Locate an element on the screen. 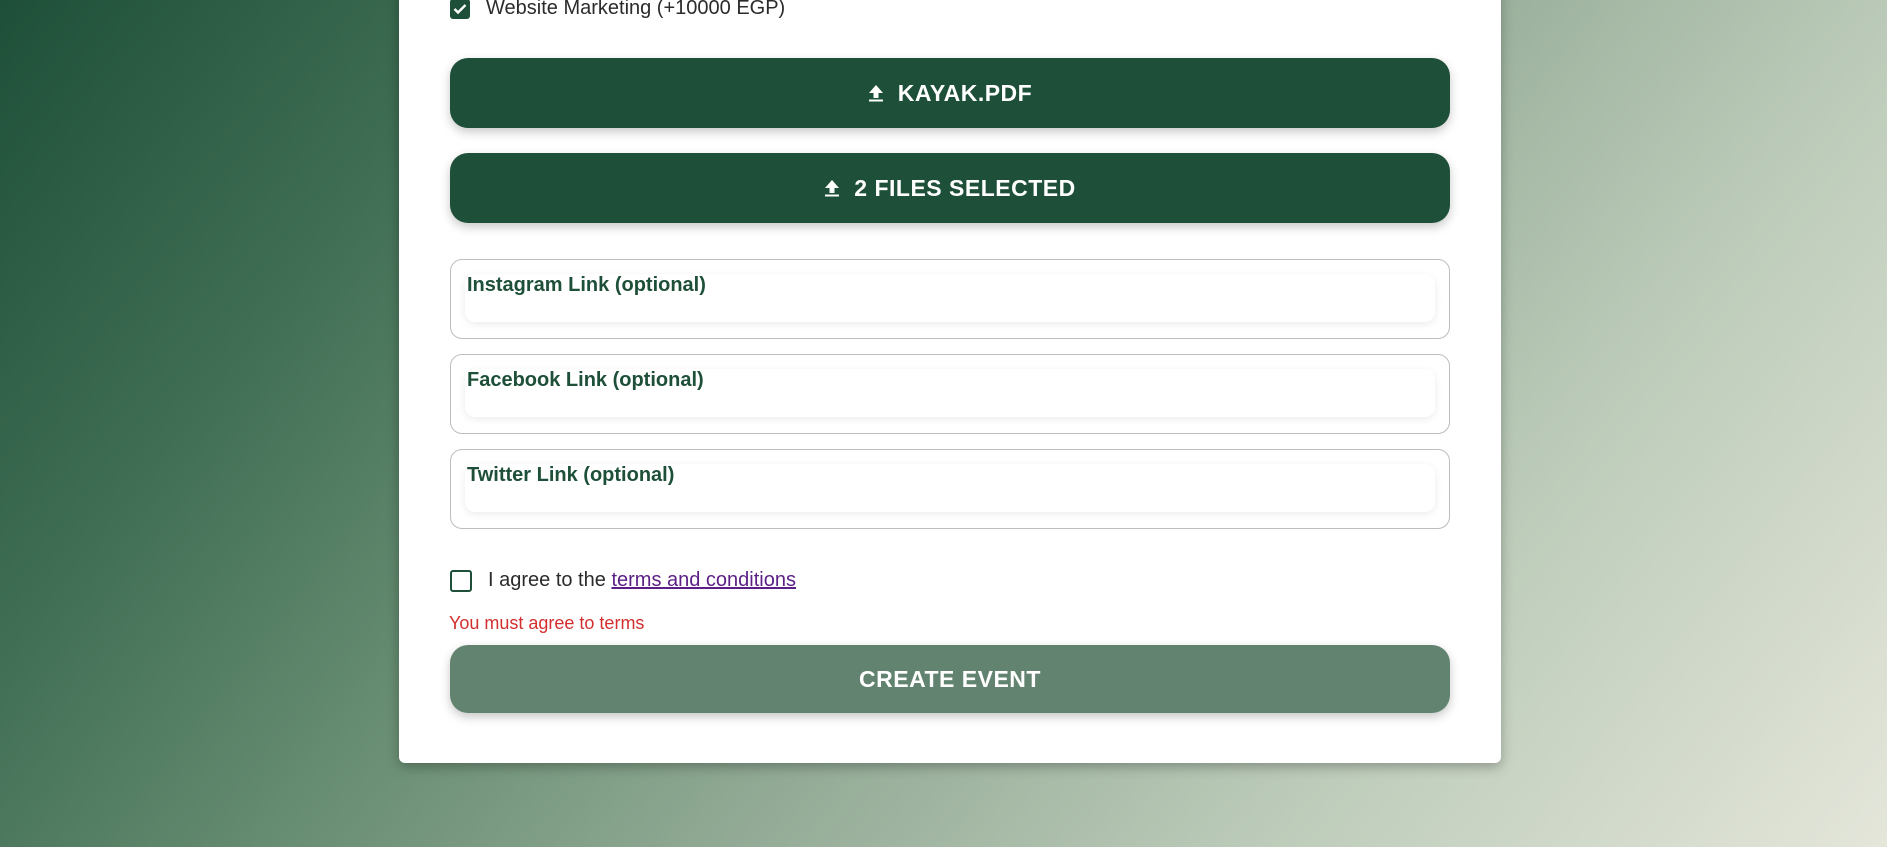  terms-row: I agree to the terms and conditions is located at coordinates (623, 580).